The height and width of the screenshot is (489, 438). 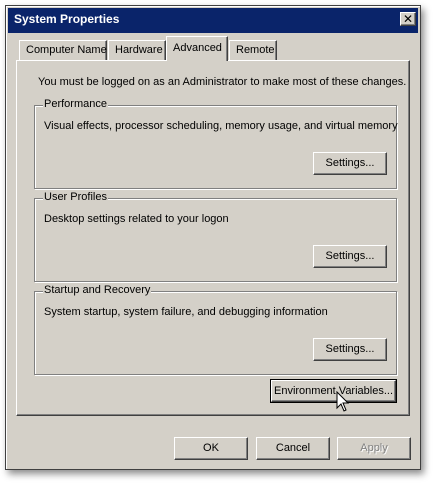 What do you see at coordinates (66, 50) in the screenshot?
I see `tab-label: Computer Name` at bounding box center [66, 50].